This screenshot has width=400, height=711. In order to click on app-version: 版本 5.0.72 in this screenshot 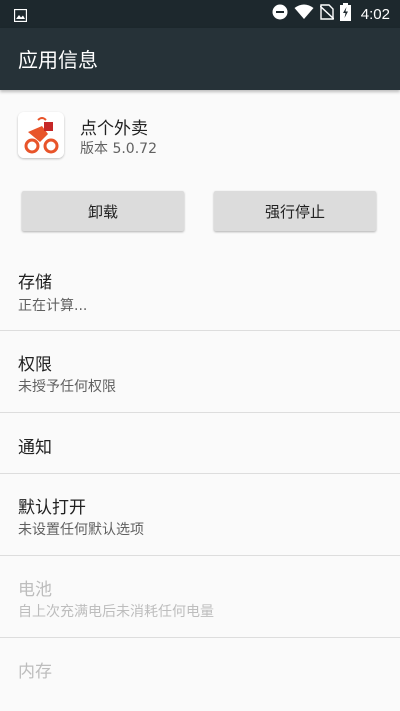, I will do `click(118, 149)`.